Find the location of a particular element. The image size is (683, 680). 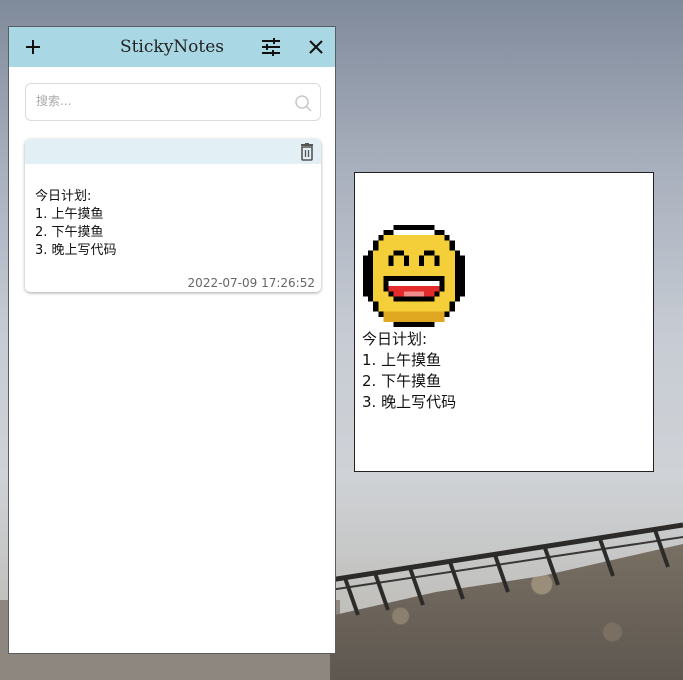

note-card-header is located at coordinates (173, 151).